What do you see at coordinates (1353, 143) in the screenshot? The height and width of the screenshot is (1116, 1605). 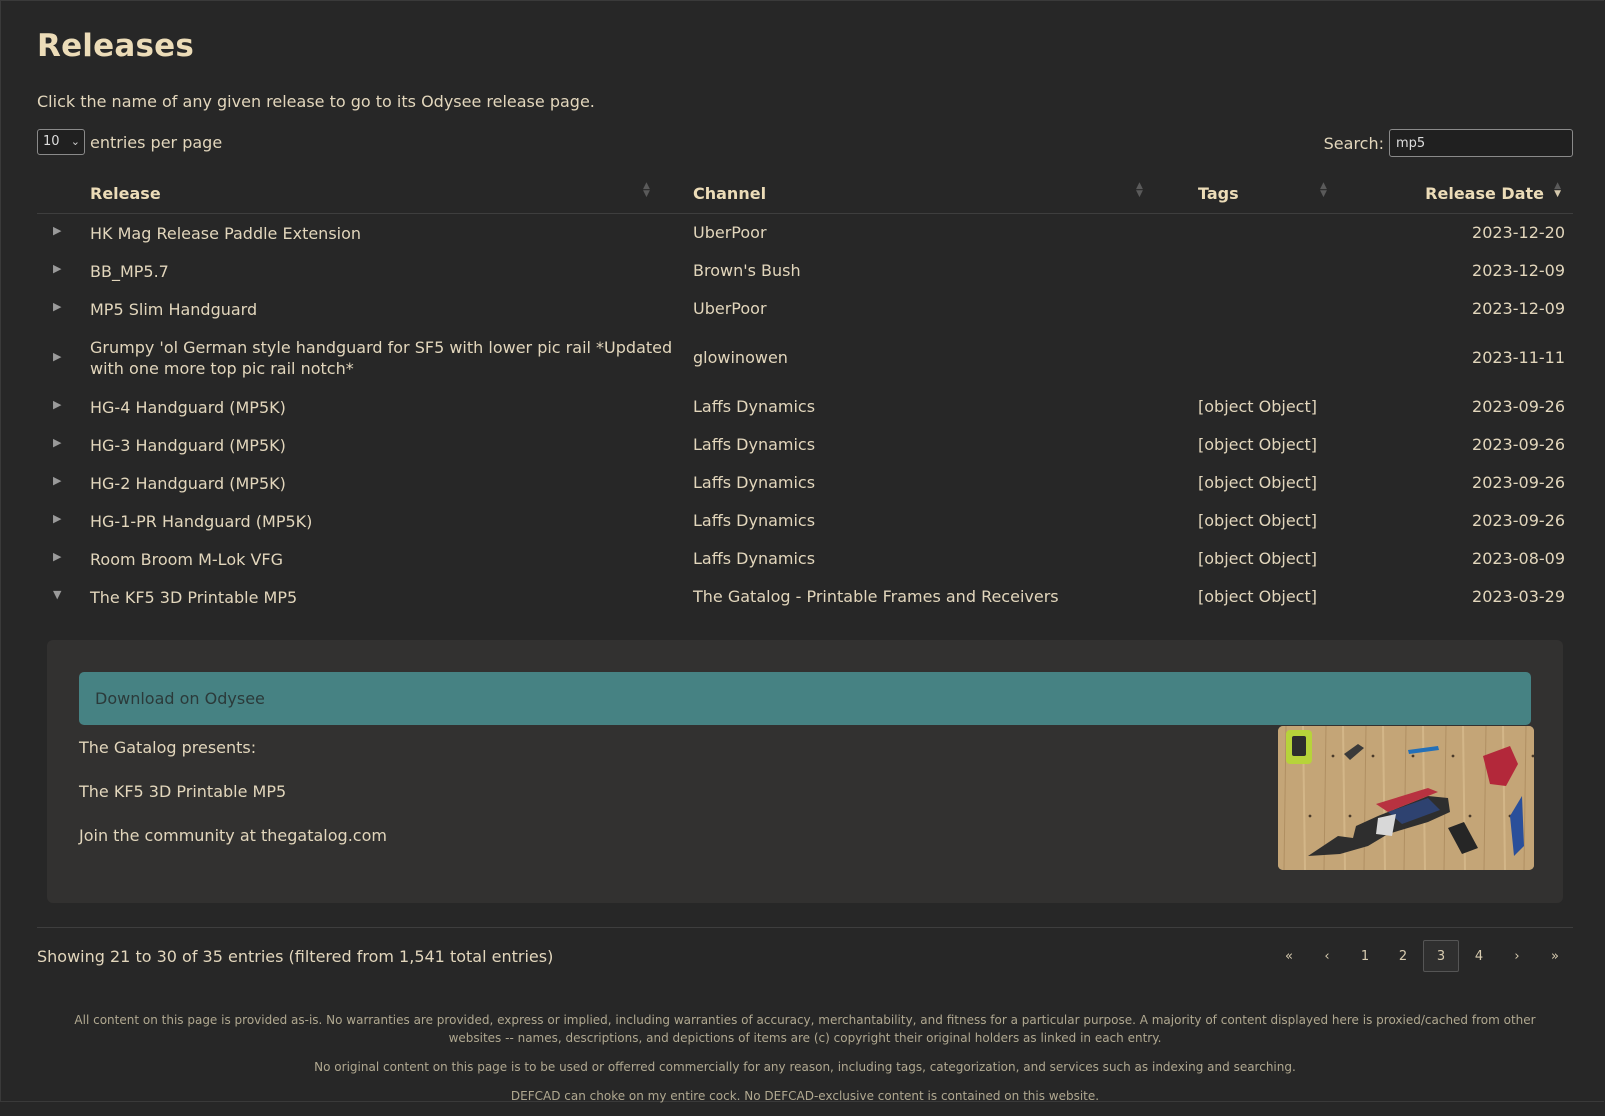 I see `search-label: Search:` at bounding box center [1353, 143].